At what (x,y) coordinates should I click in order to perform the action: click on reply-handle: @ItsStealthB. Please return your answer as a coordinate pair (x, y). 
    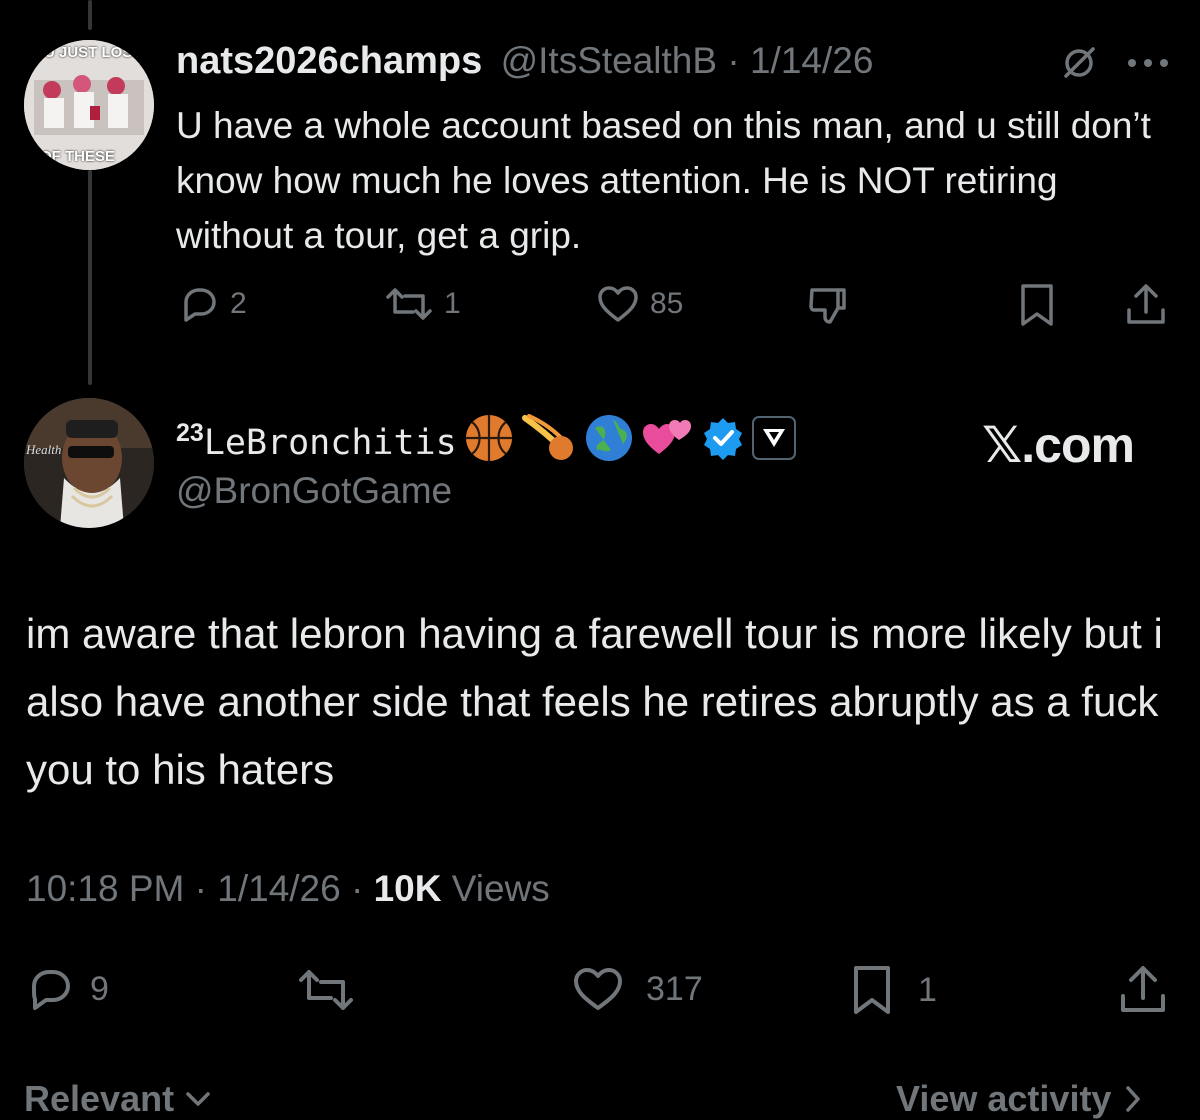
    Looking at the image, I should click on (609, 60).